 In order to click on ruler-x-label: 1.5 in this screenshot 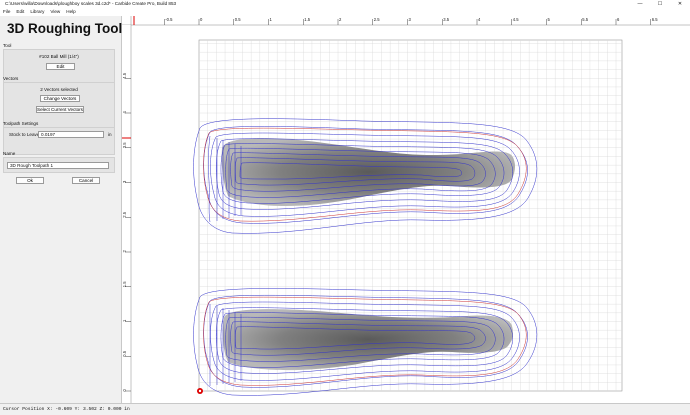, I will do `click(307, 19)`.